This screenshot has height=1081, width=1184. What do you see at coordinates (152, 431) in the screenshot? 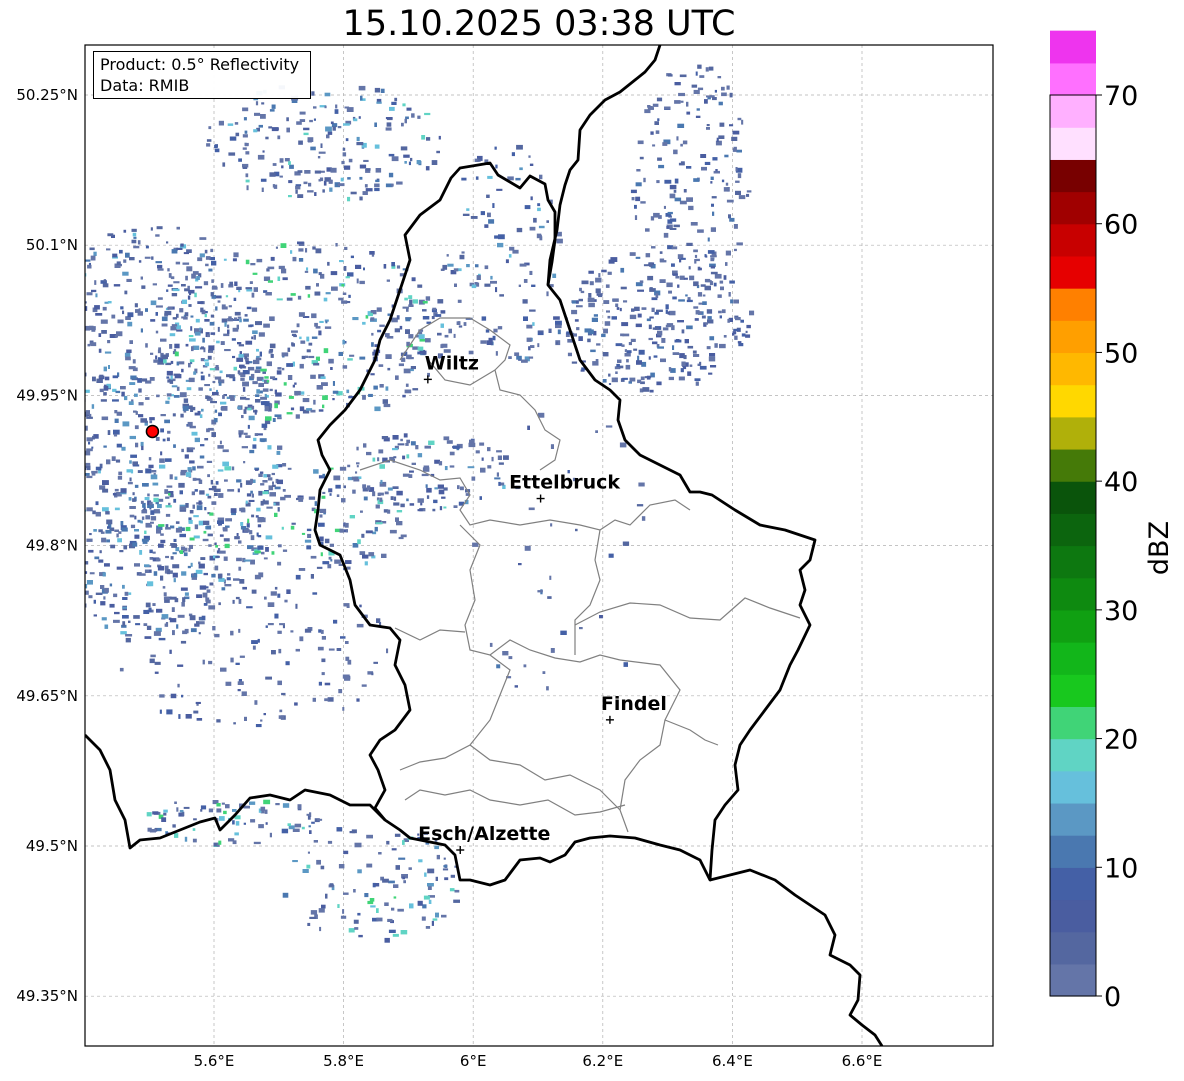
I see `radar-site-marker` at bounding box center [152, 431].